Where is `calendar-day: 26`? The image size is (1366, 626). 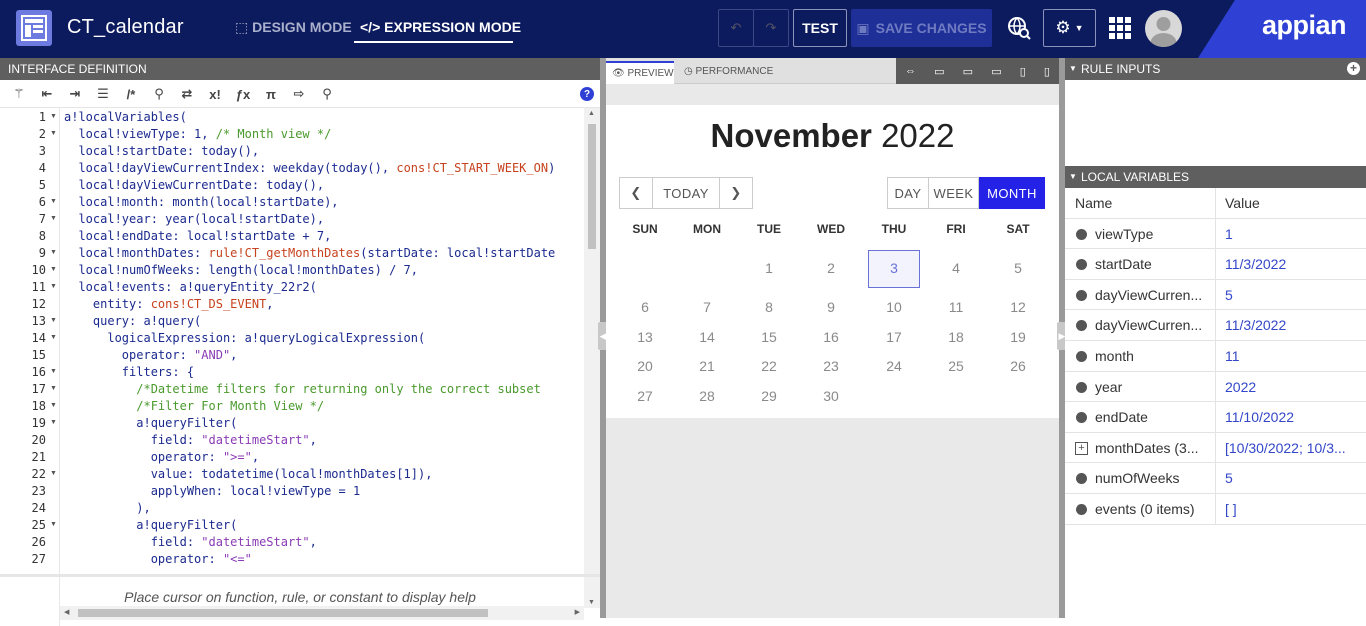 calendar-day: 26 is located at coordinates (1018, 366).